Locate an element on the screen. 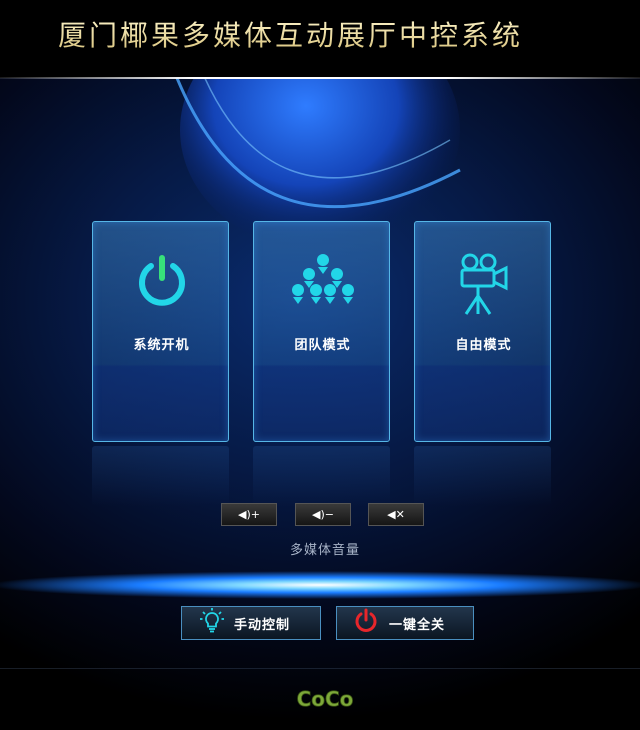 The height and width of the screenshot is (730, 640). coco-logo: CoCo is located at coordinates (325, 699).